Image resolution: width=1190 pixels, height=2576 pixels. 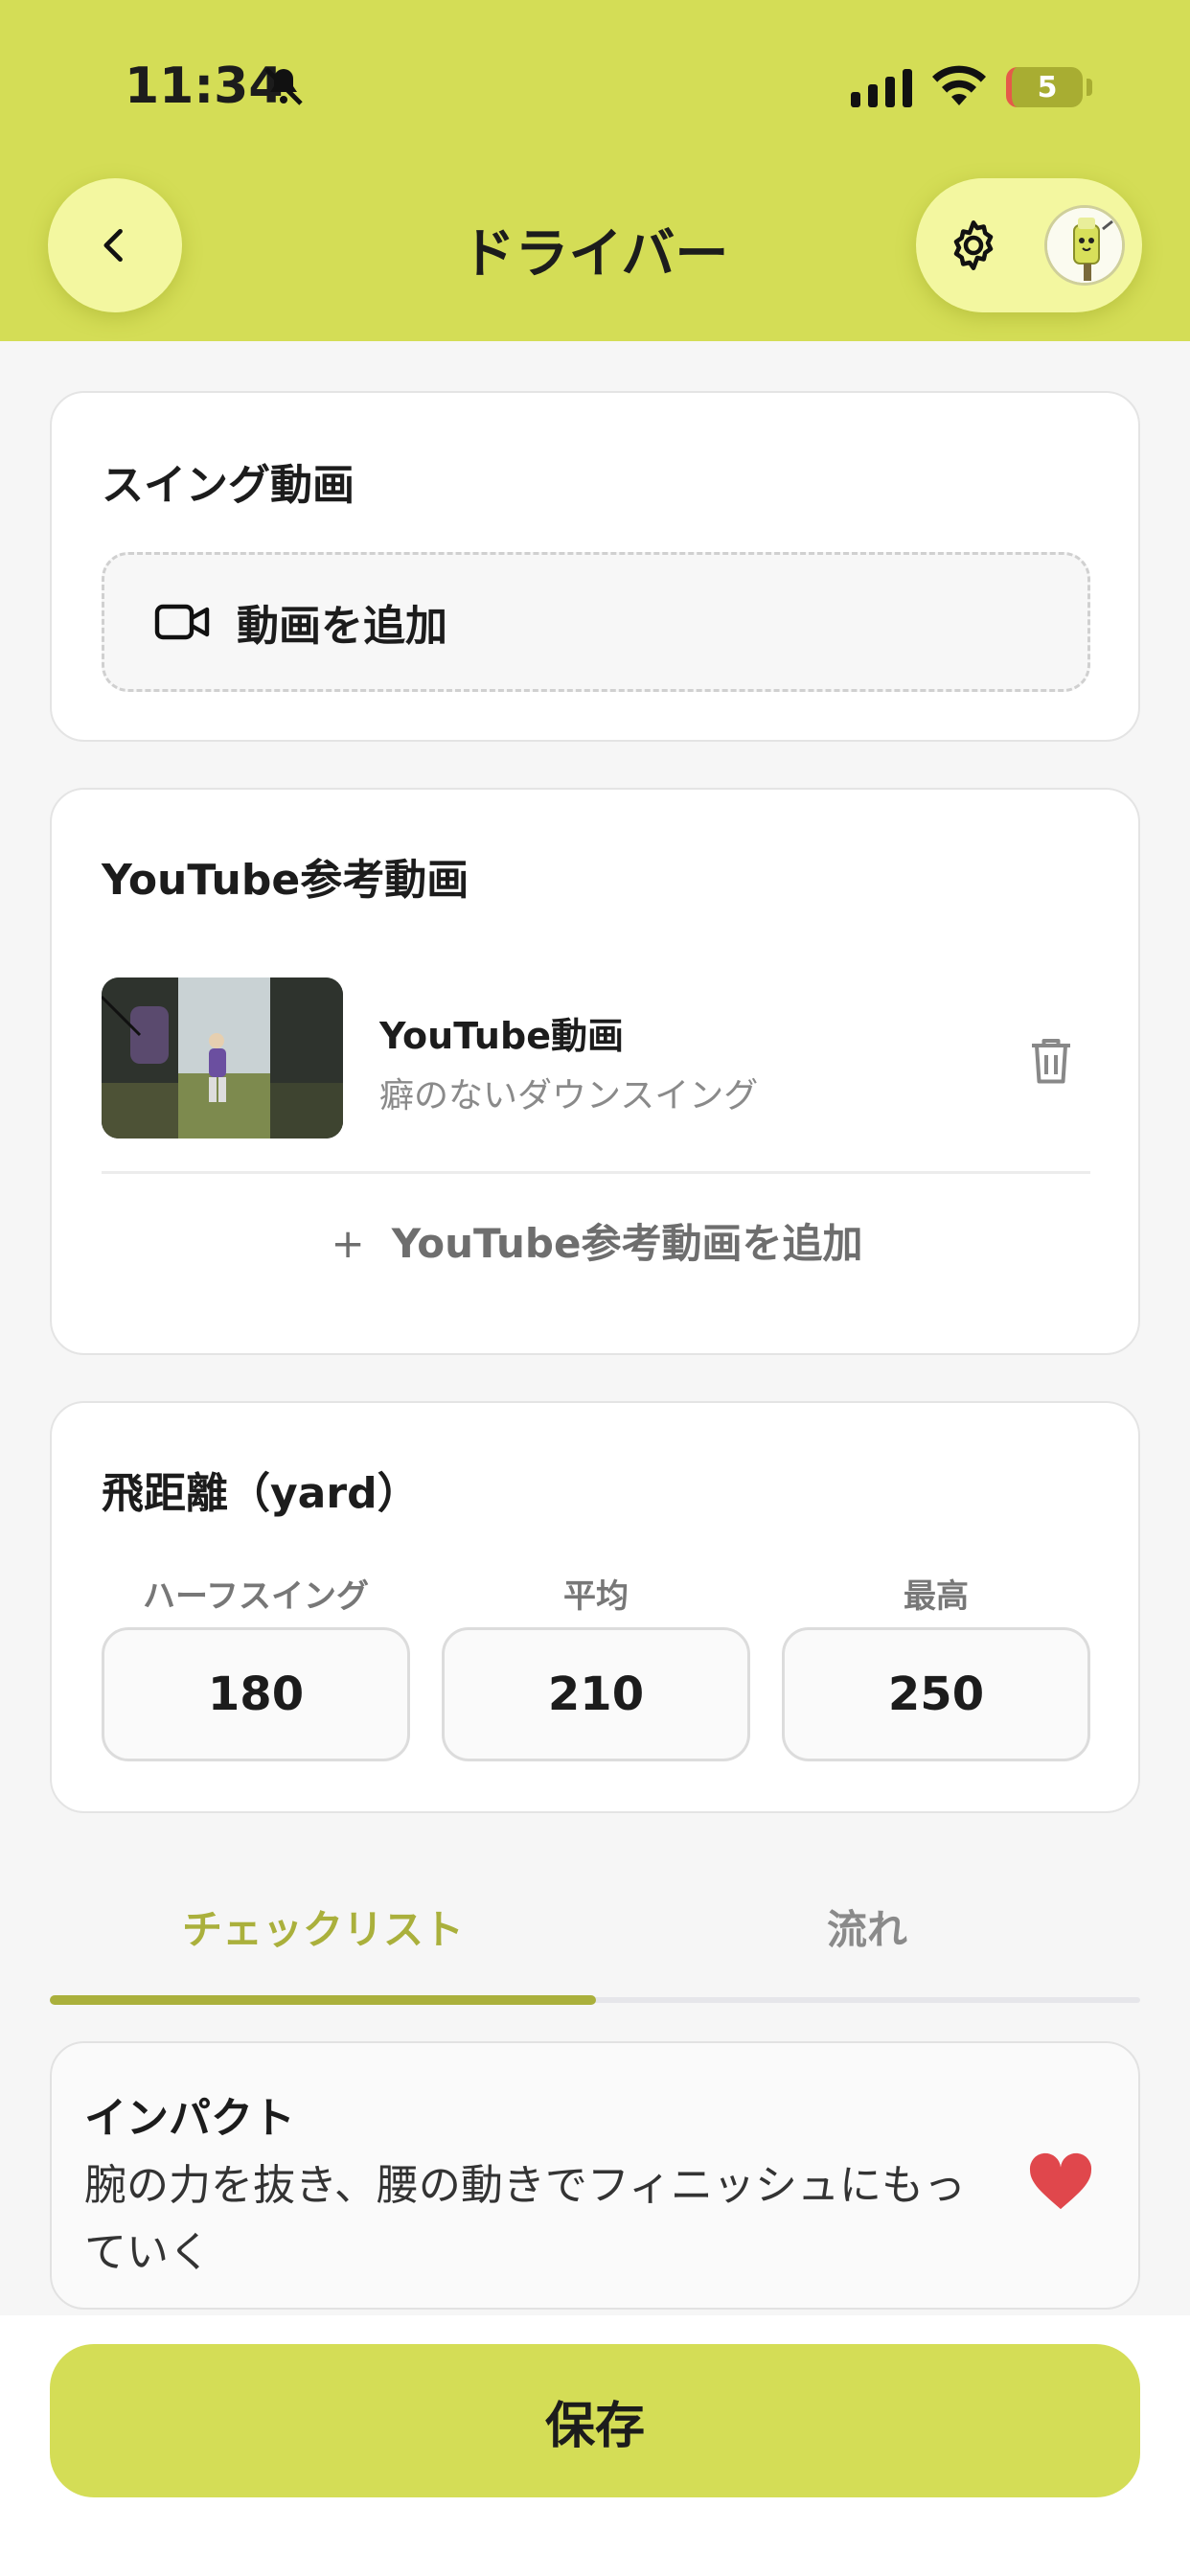 What do you see at coordinates (867, 1927) in the screenshot?
I see `tab-flow: 流れ` at bounding box center [867, 1927].